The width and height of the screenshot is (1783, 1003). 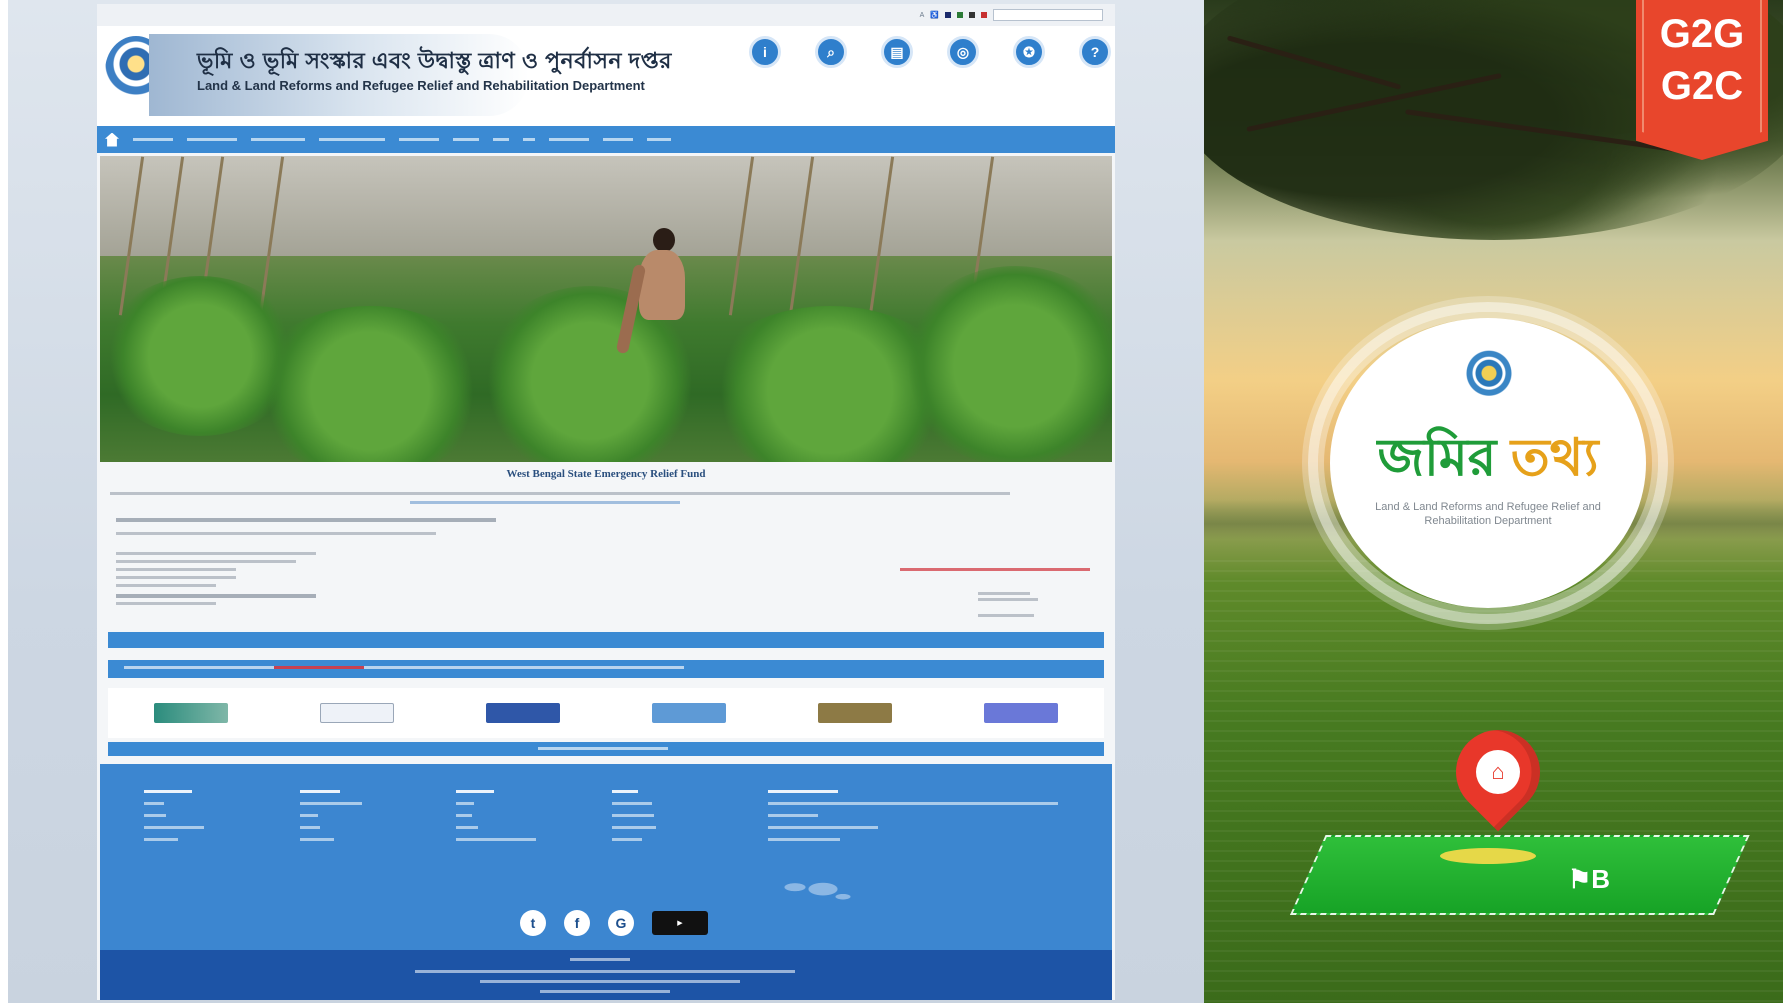 I want to click on ribbon-text-g2g: G2G, so click(x=1702, y=34).